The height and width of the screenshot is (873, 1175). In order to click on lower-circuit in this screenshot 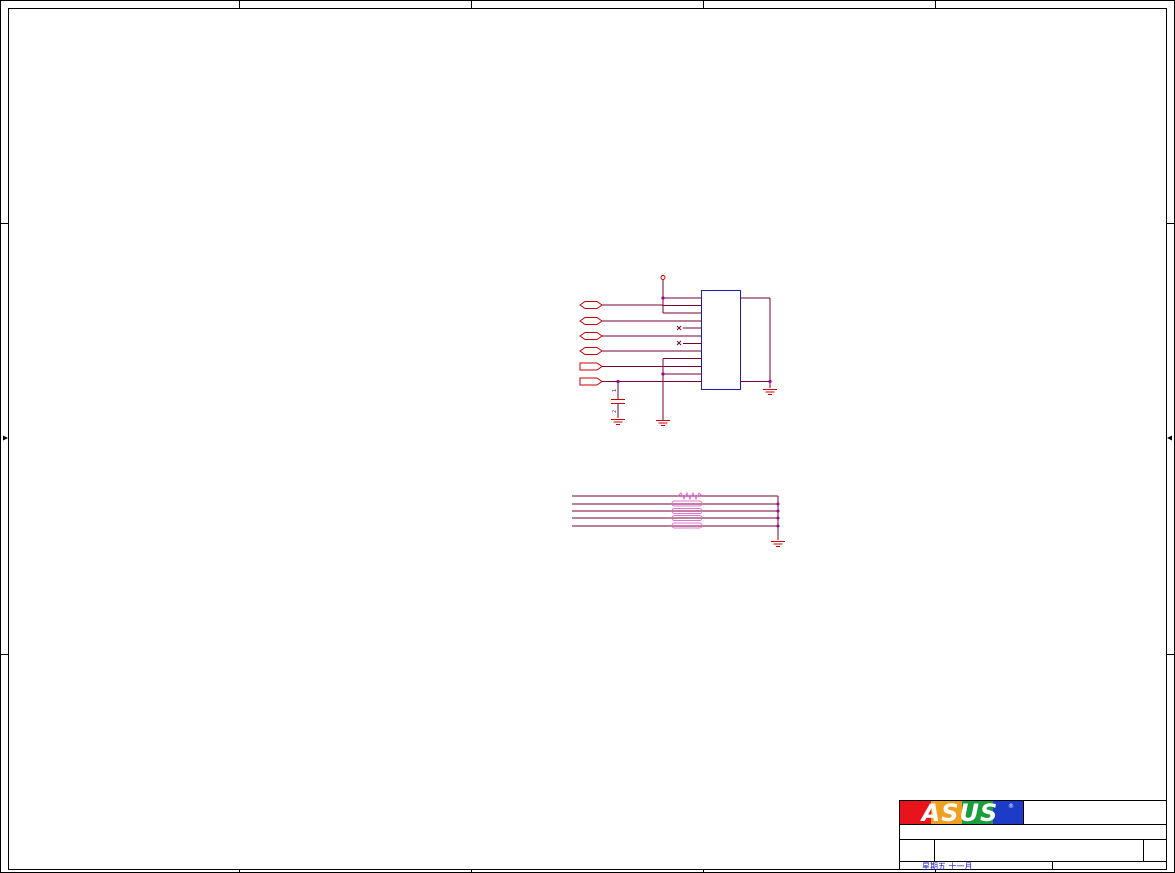, I will do `click(678, 519)`.